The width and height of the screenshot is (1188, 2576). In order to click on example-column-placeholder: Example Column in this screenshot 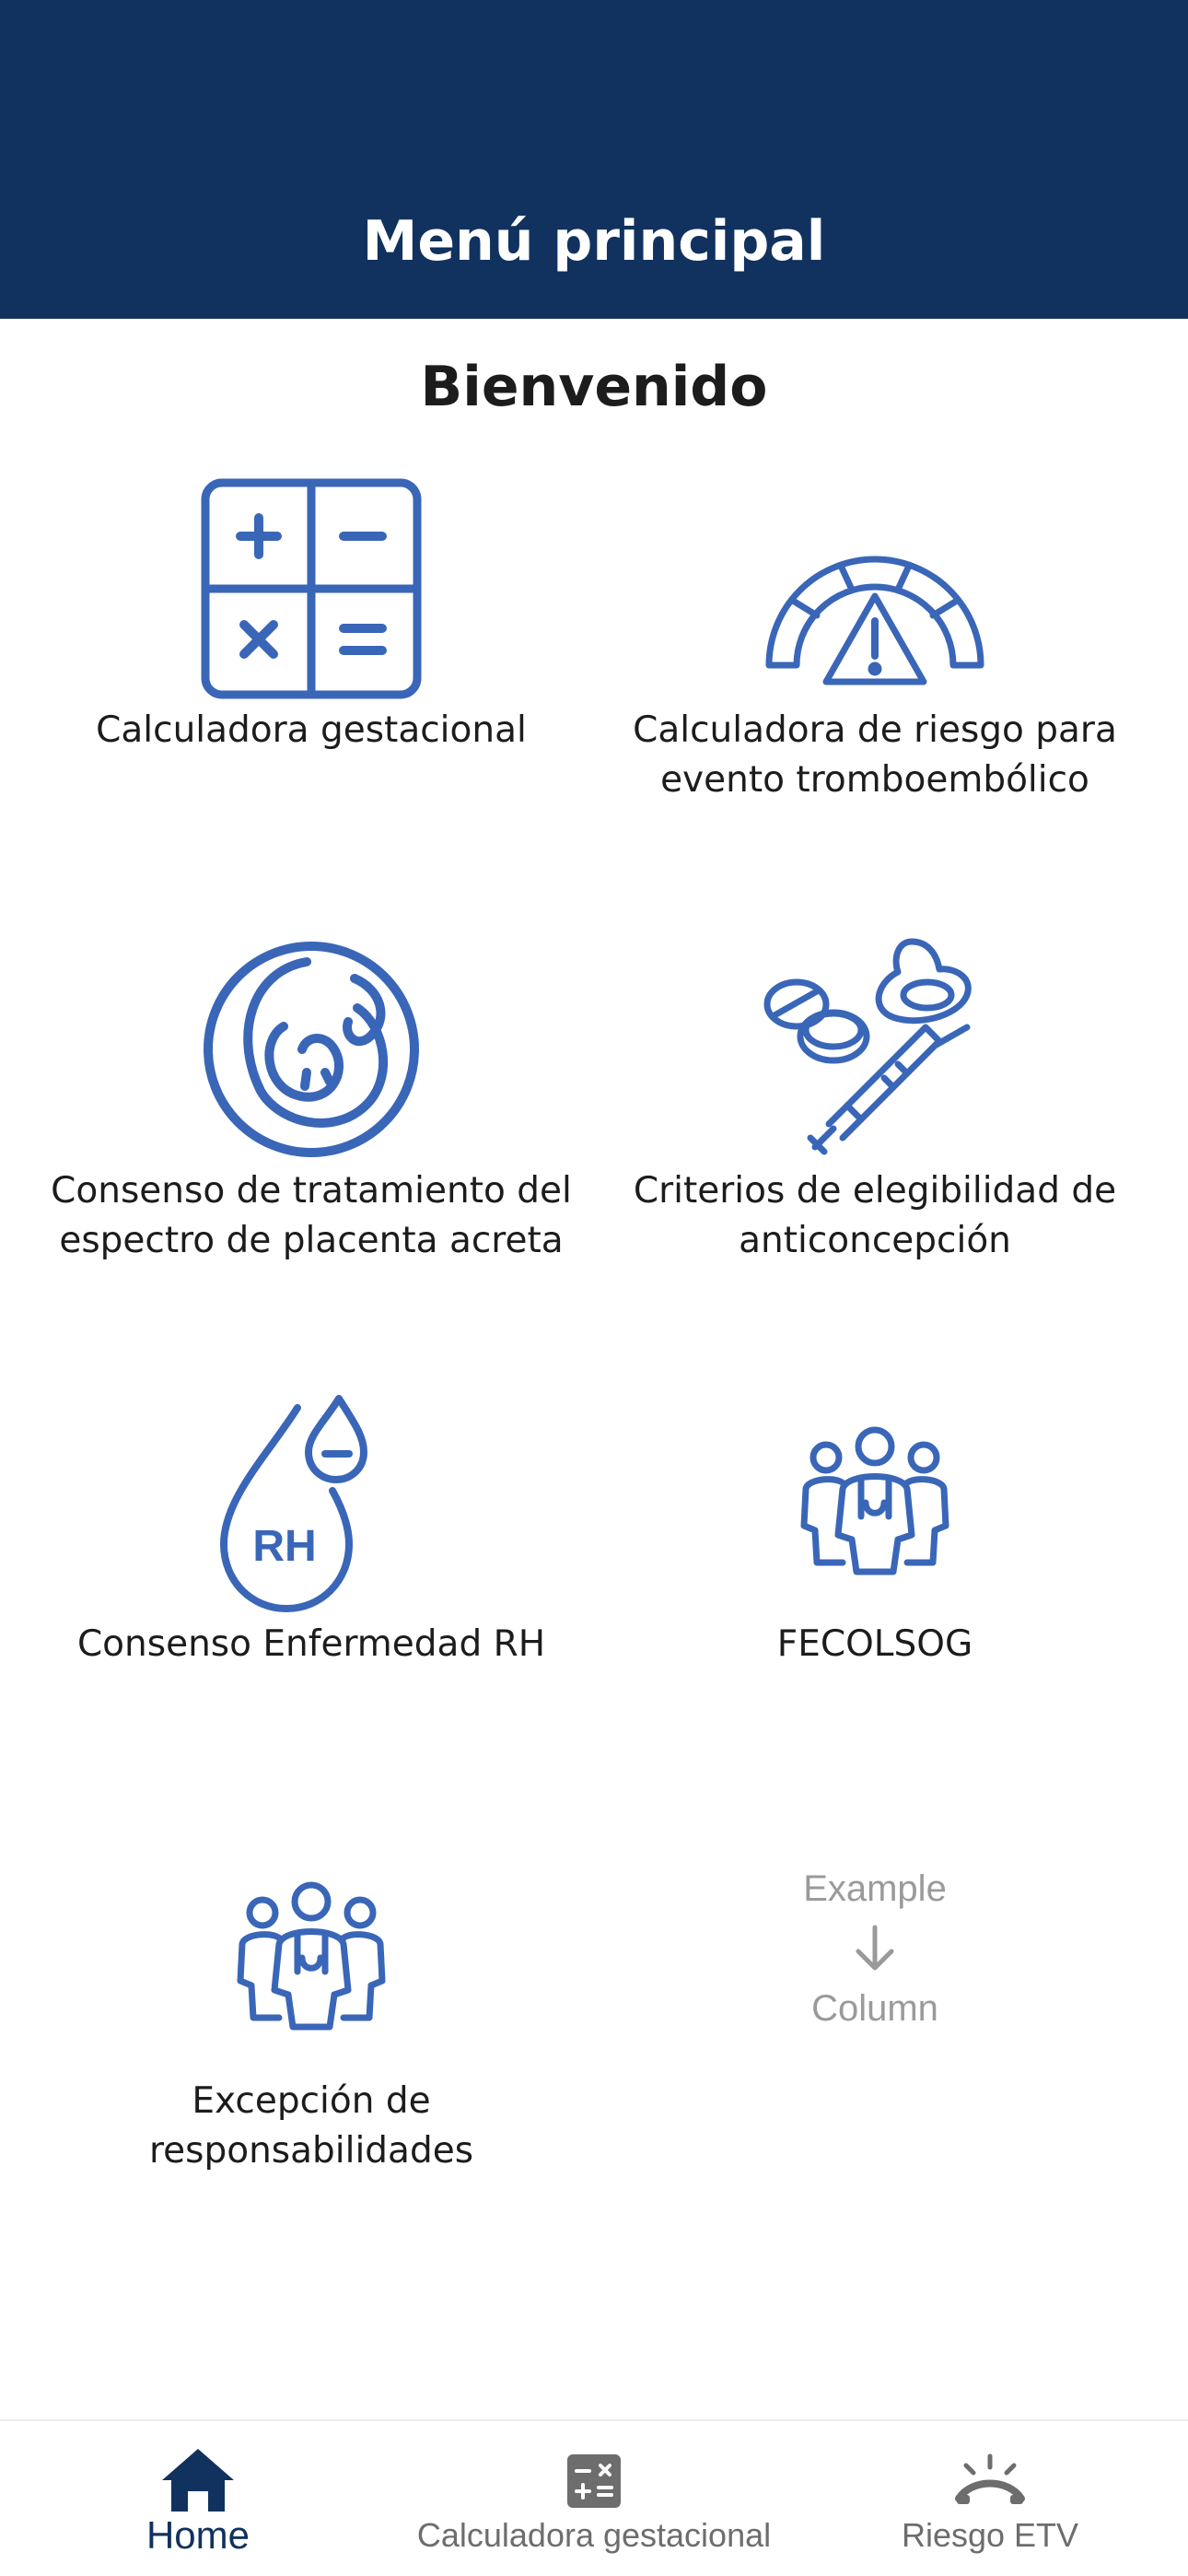, I will do `click(875, 1949)`.